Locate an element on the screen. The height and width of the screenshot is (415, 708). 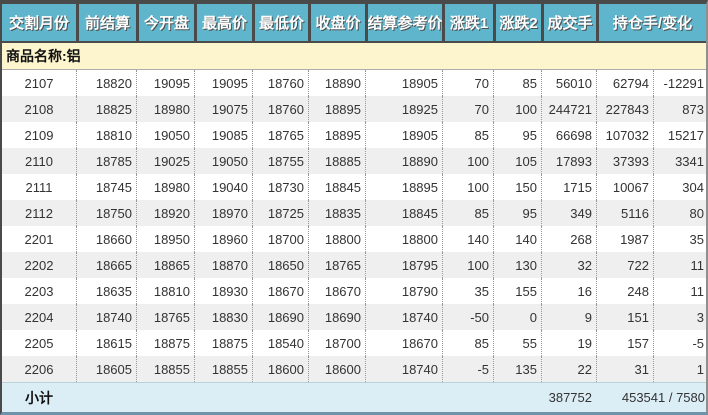
cell-open: 19025 is located at coordinates (165, 161).